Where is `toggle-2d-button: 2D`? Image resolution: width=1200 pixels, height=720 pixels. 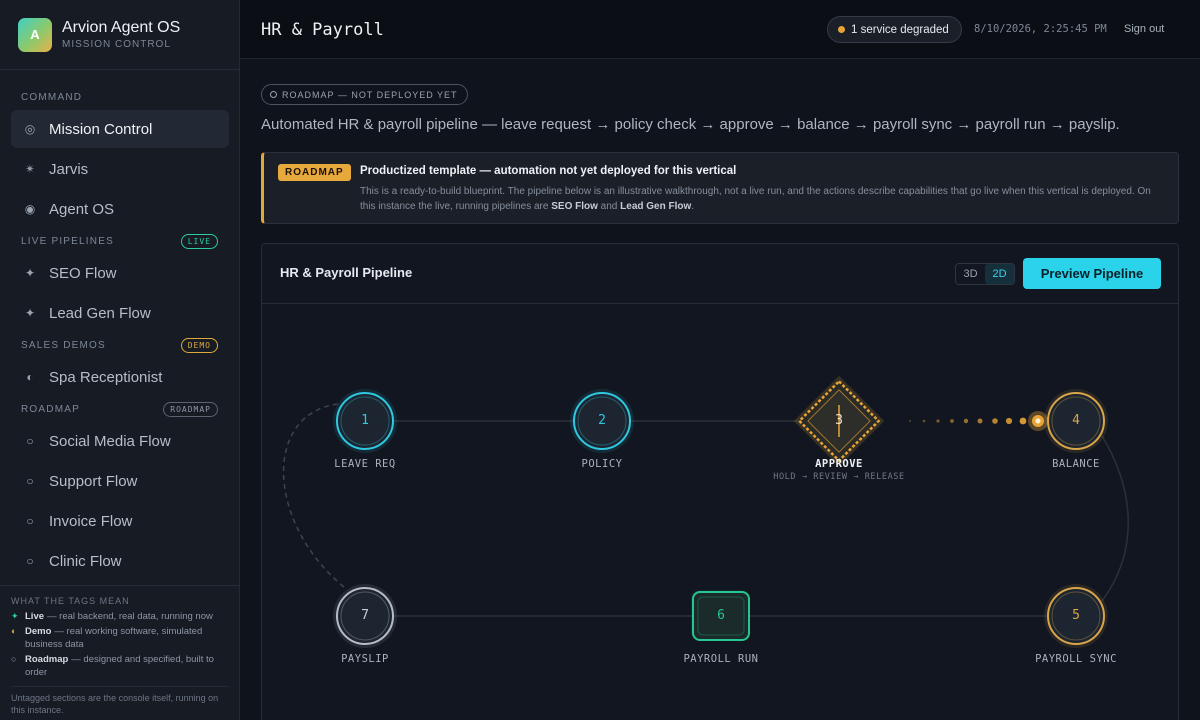 toggle-2d-button: 2D is located at coordinates (999, 274).